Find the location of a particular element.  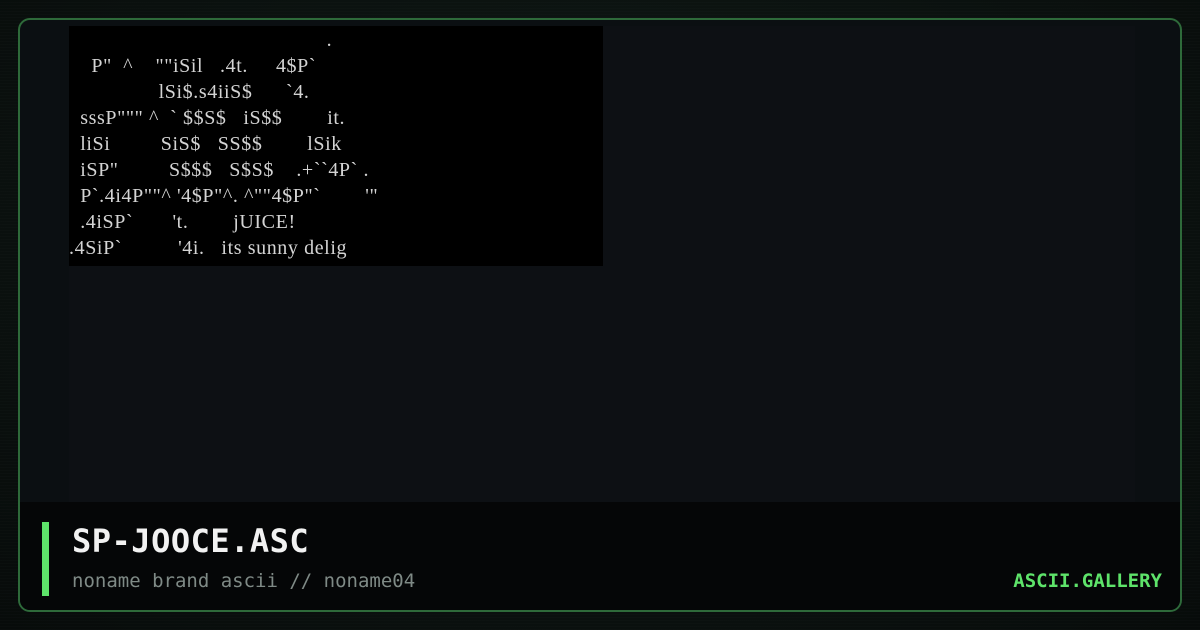

ascii-art-line: . is located at coordinates (201, 40).